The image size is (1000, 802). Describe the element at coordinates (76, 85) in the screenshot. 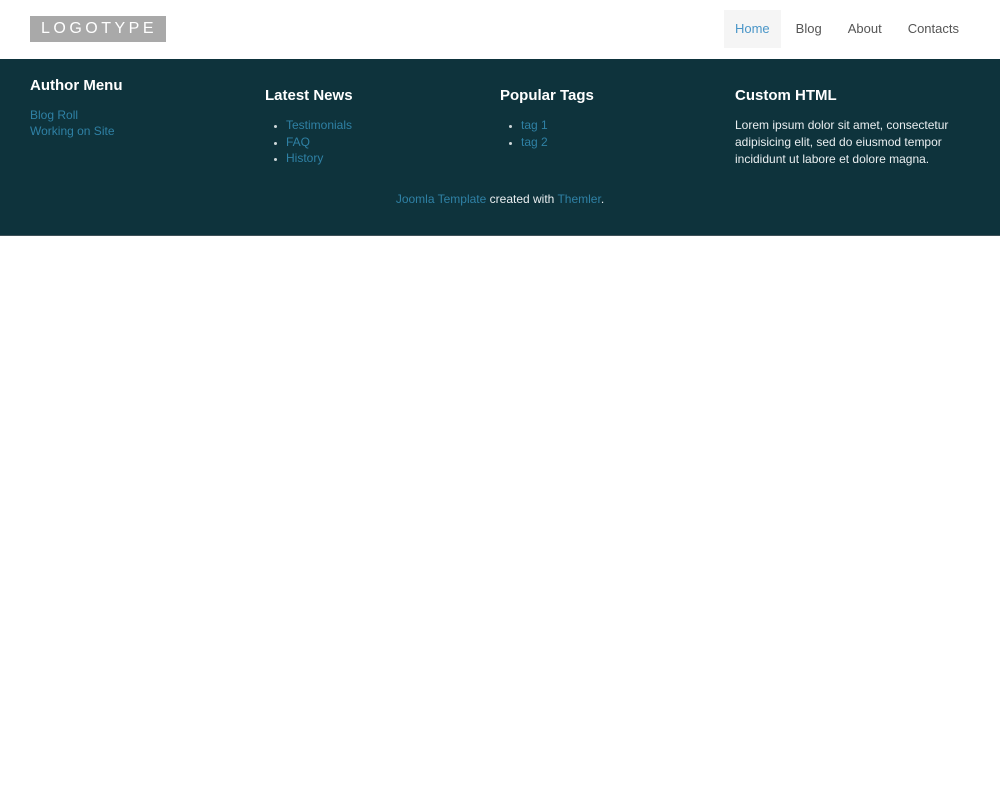

I see `column-title-author-menu: Author Menu` at that location.